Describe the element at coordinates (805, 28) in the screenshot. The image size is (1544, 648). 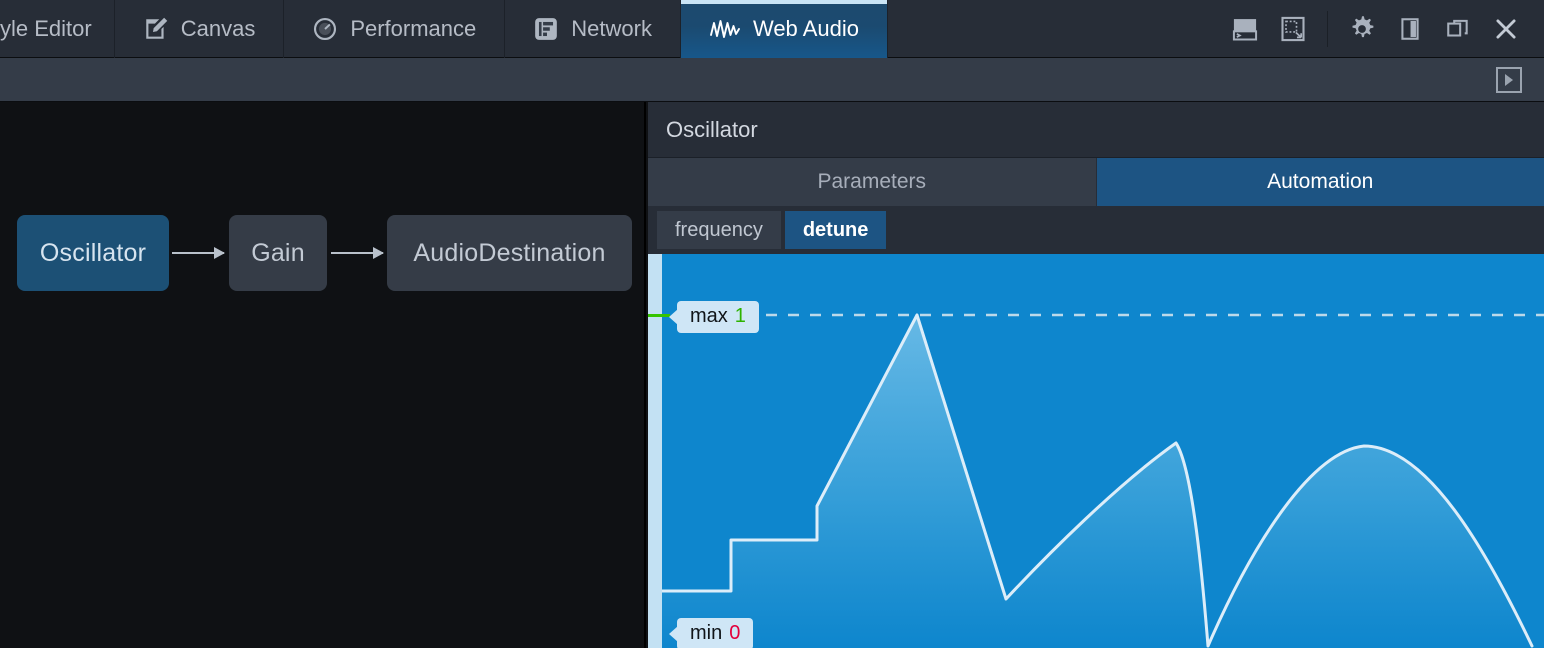
I see `tab-label: Web Audio` at that location.